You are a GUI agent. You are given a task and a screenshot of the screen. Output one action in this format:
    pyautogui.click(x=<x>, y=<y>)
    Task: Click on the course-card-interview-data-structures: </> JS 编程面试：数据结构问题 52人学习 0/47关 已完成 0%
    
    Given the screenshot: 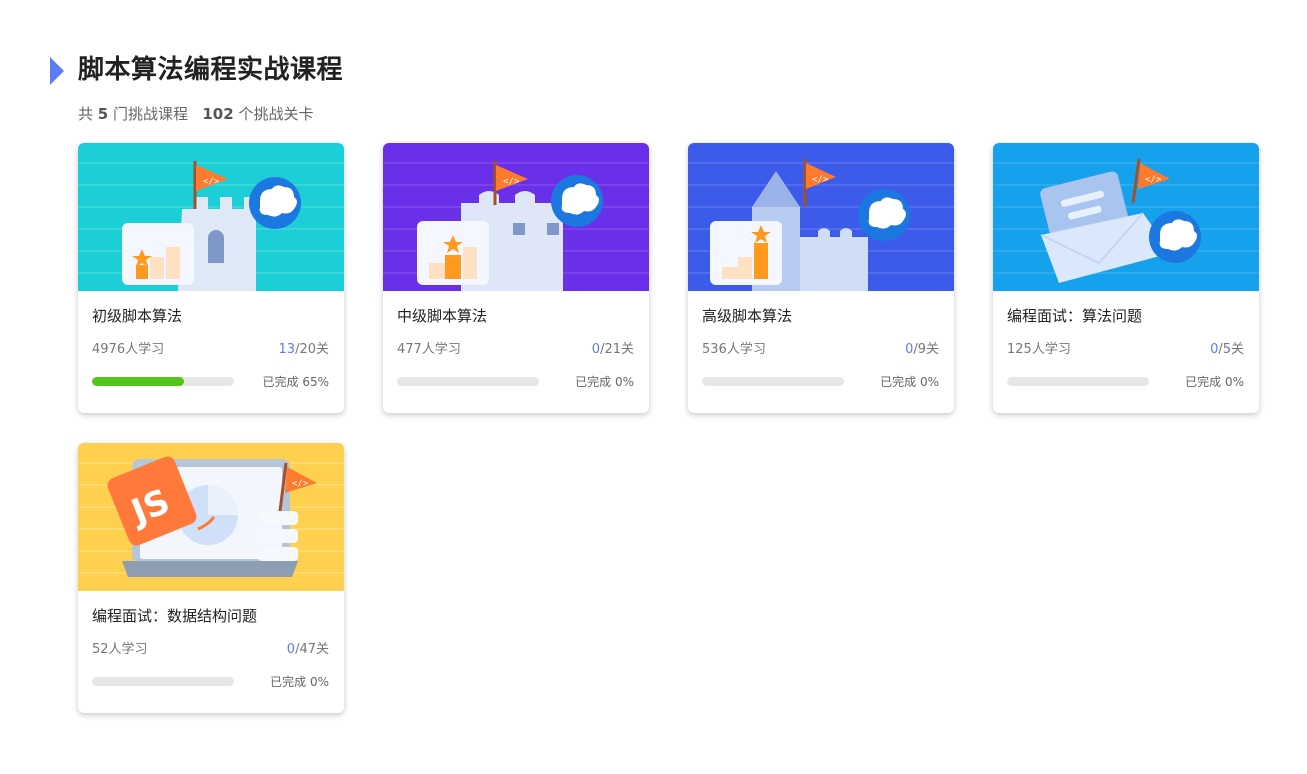 What is the action you would take?
    pyautogui.click(x=211, y=578)
    